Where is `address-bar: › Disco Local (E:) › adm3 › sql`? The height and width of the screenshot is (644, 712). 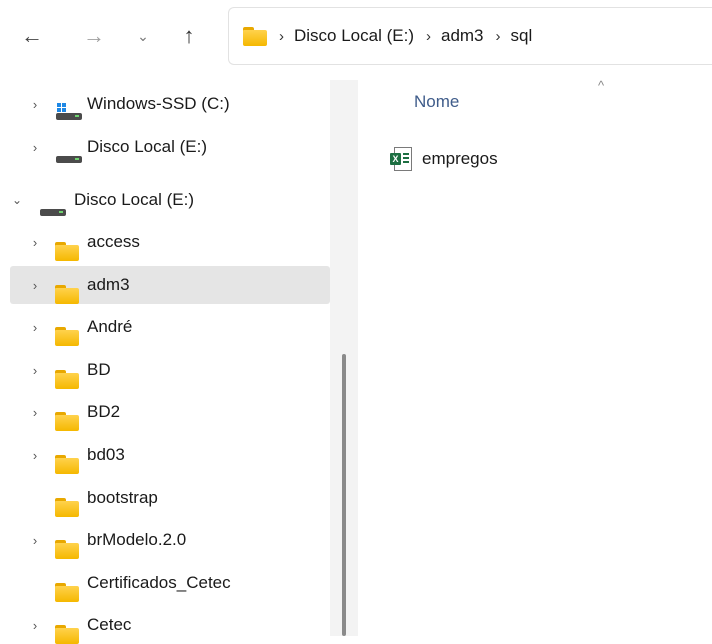
address-bar: › Disco Local (E:) › adm3 › sql is located at coordinates (470, 36).